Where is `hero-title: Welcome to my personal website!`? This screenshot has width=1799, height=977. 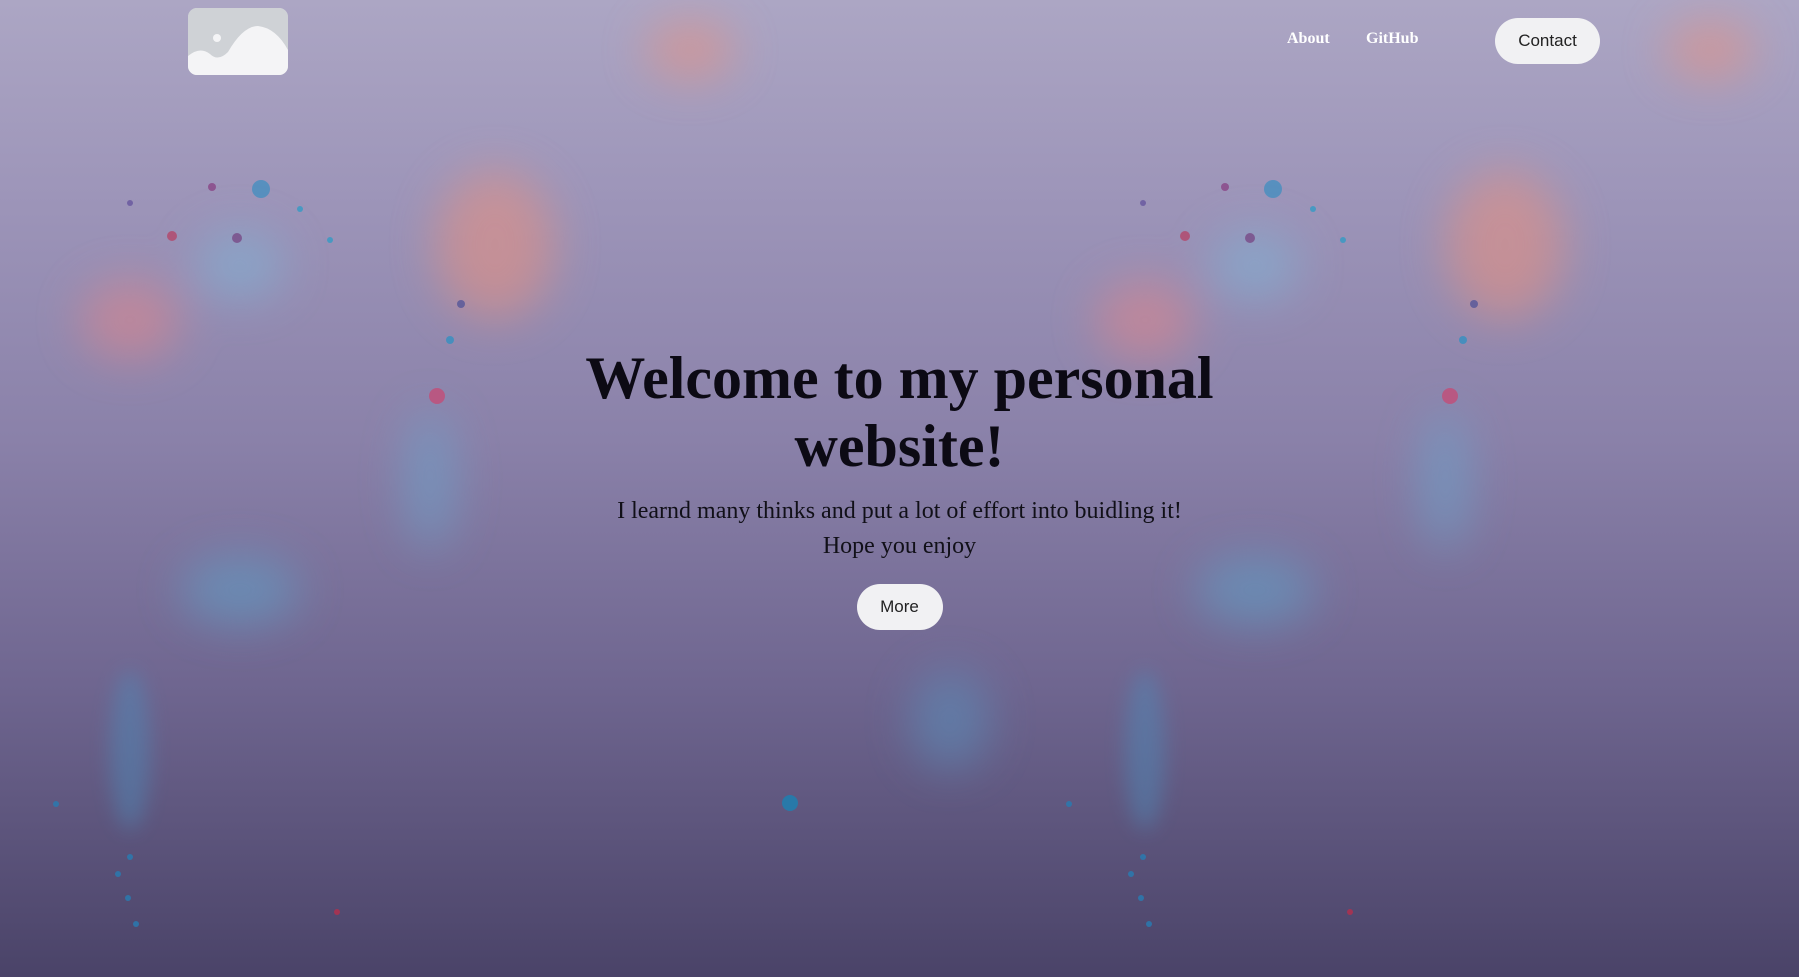
hero-title: Welcome to my personal website! is located at coordinates (899, 412).